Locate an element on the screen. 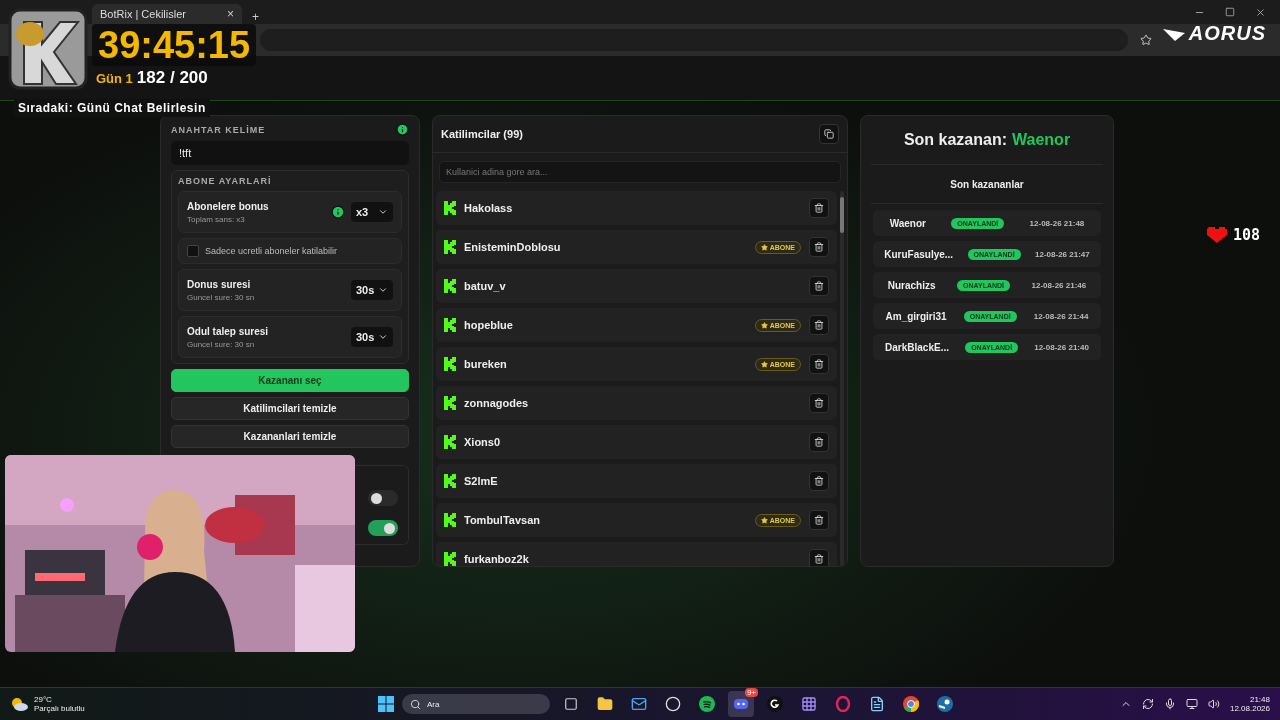 This screenshot has height=720, width=1280. close-icon is located at coordinates (1260, 12).